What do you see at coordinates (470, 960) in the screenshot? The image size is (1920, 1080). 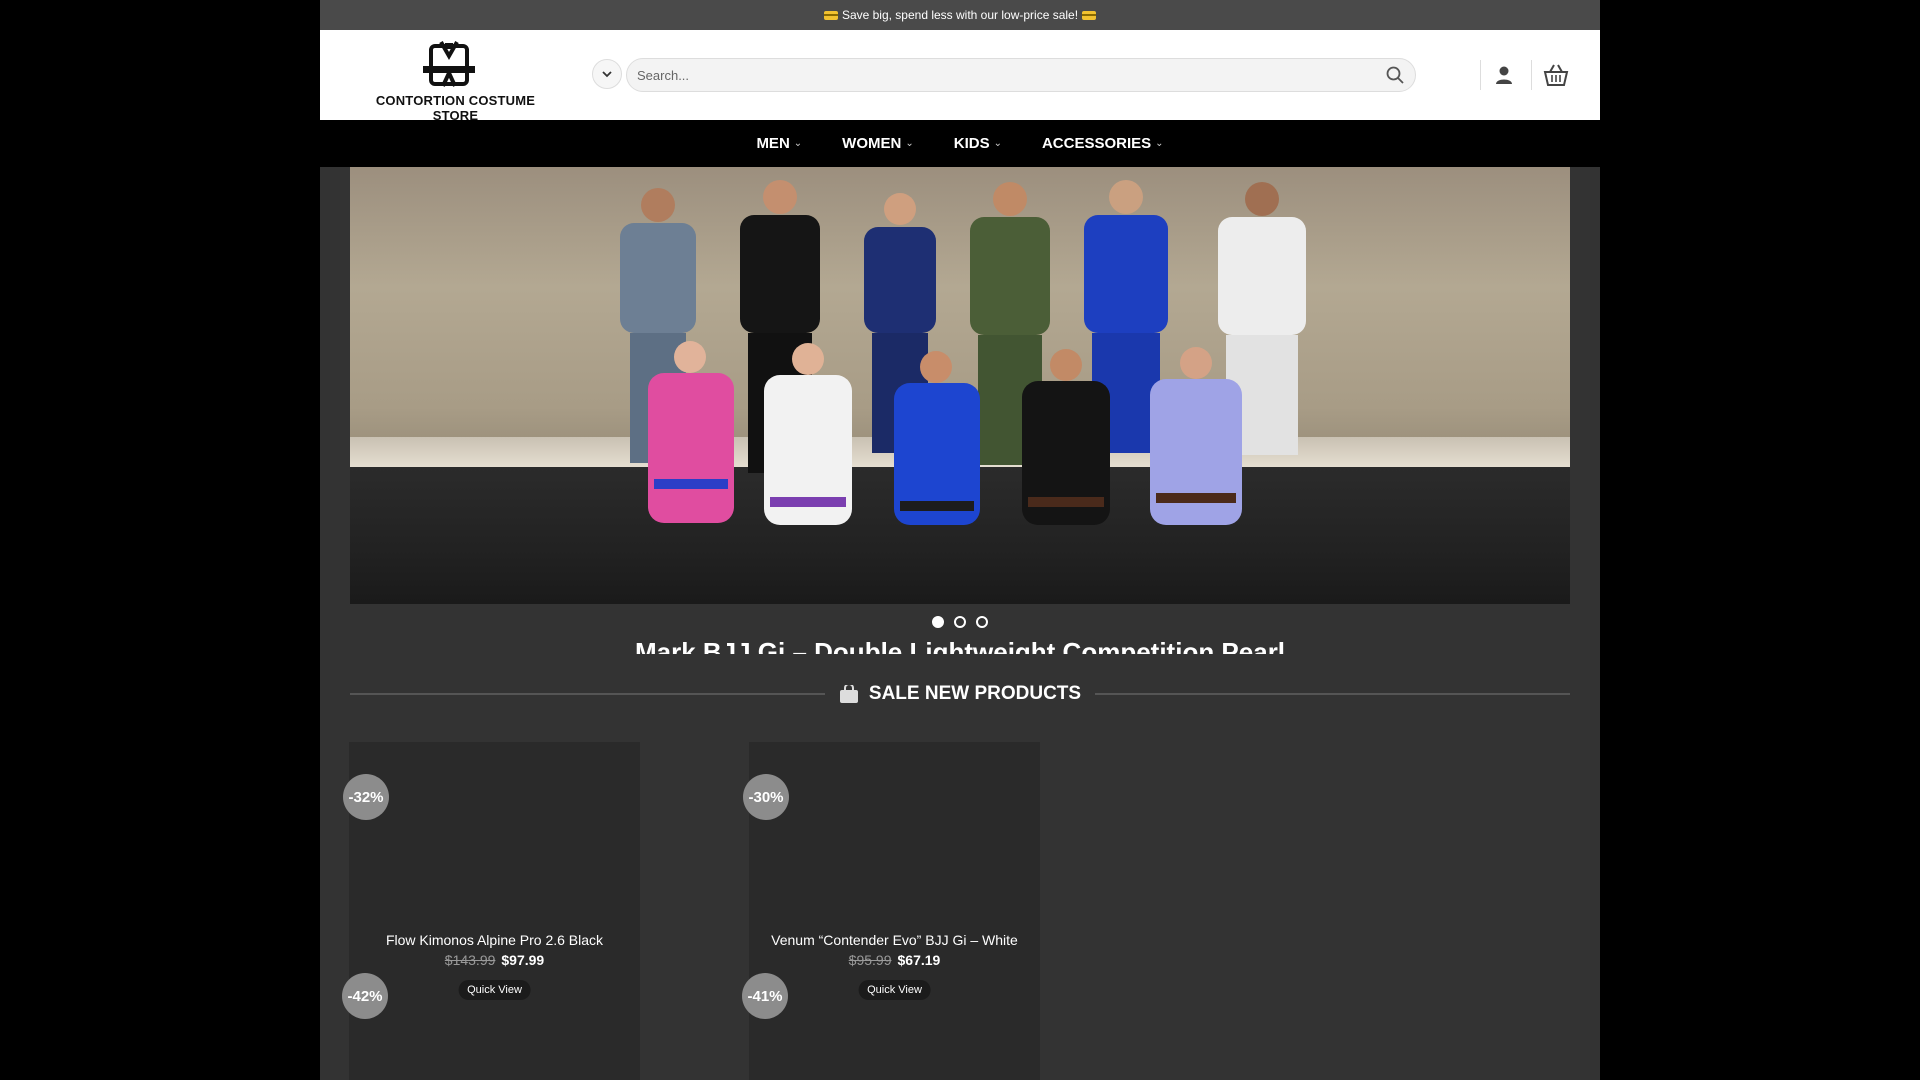 I see `old-price: $143.99` at bounding box center [470, 960].